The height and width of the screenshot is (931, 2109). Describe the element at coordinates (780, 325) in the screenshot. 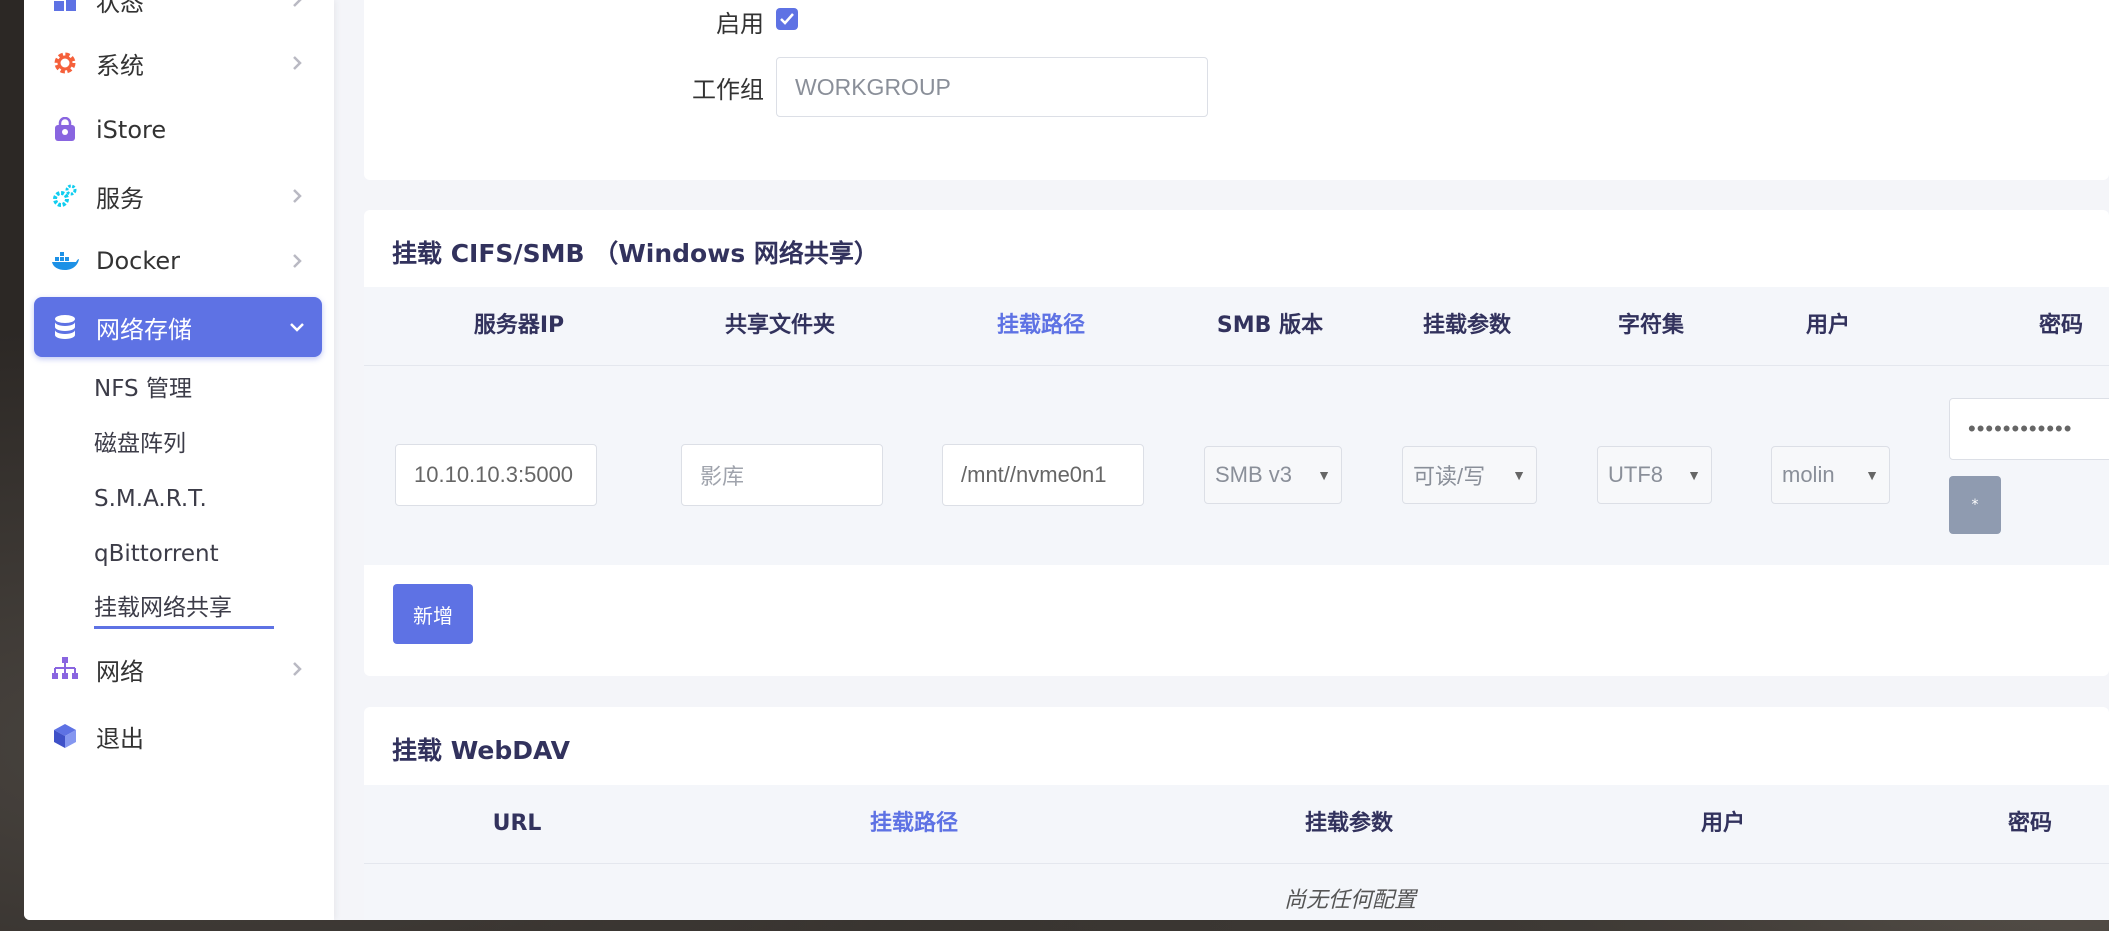

I see `col-share-folder: 共享文件夹` at that location.